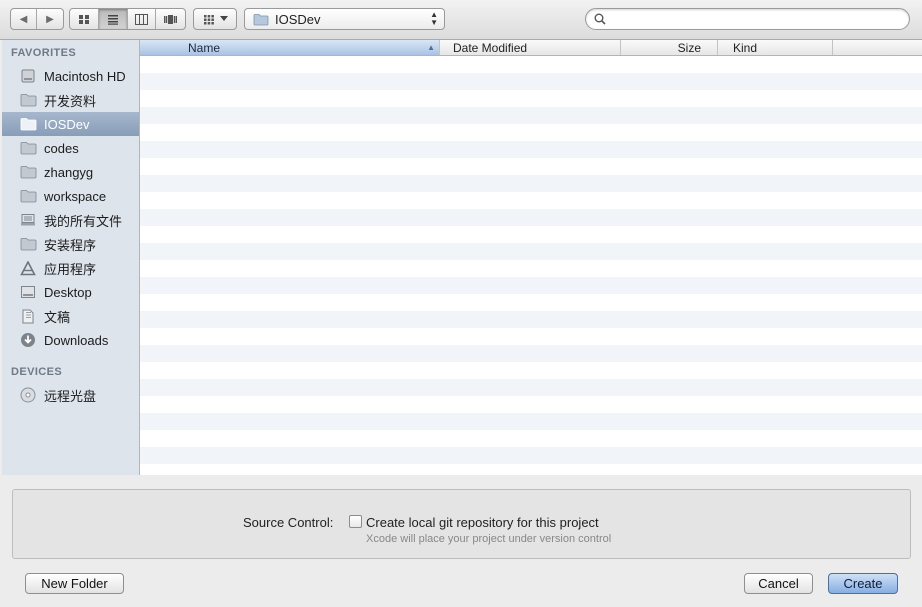 The height and width of the screenshot is (607, 922). What do you see at coordinates (28, 395) in the screenshot?
I see `optical-disc-icon` at bounding box center [28, 395].